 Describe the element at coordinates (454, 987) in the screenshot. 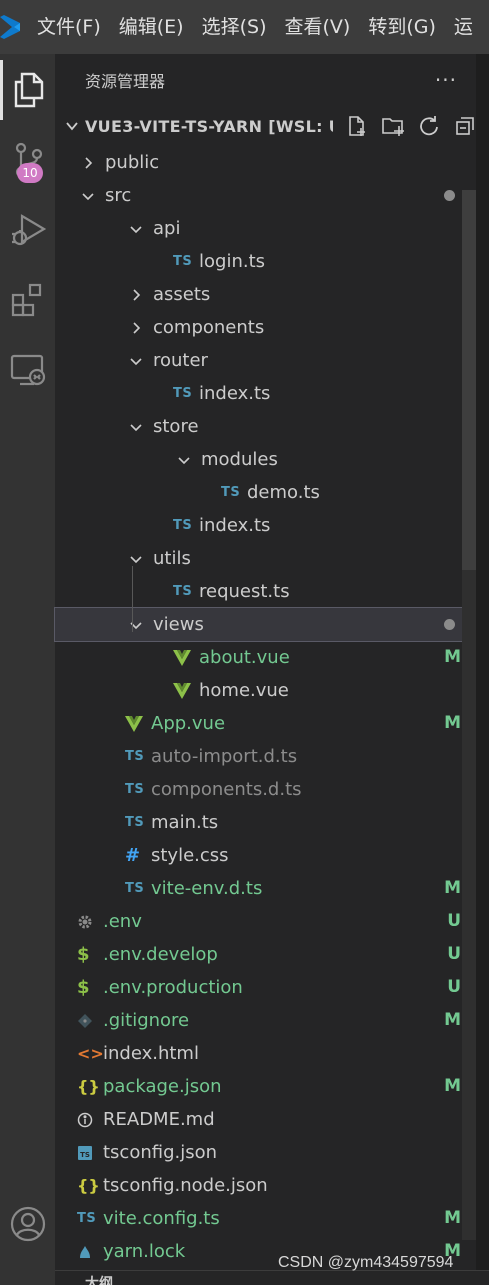

I see `git-status-badge: U` at that location.